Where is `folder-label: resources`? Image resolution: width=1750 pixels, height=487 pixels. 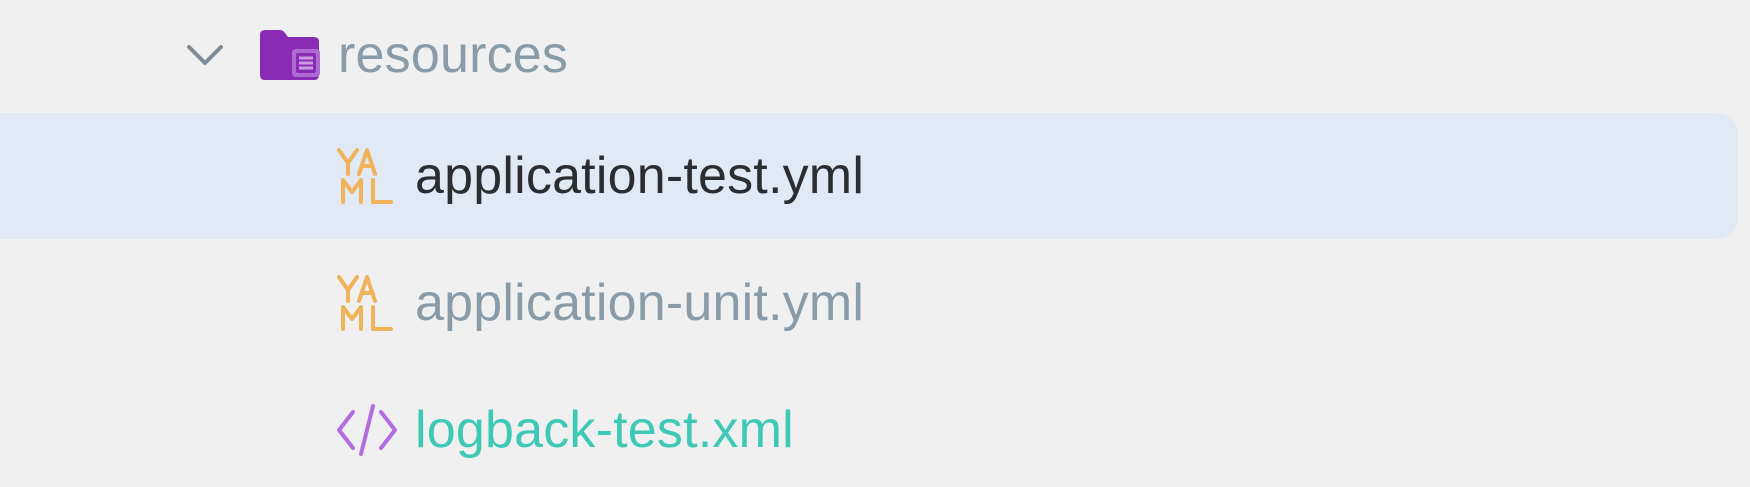 folder-label: resources is located at coordinates (453, 55).